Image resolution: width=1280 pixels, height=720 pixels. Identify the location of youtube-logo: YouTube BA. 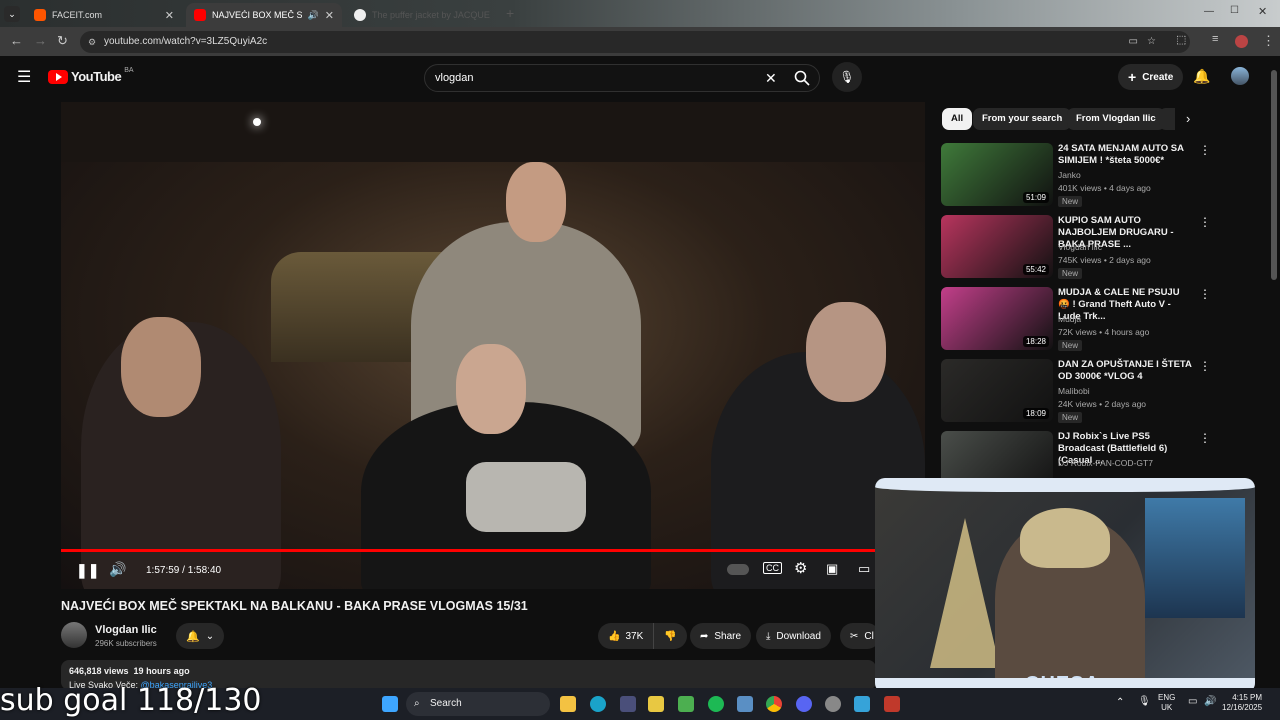
(91, 75).